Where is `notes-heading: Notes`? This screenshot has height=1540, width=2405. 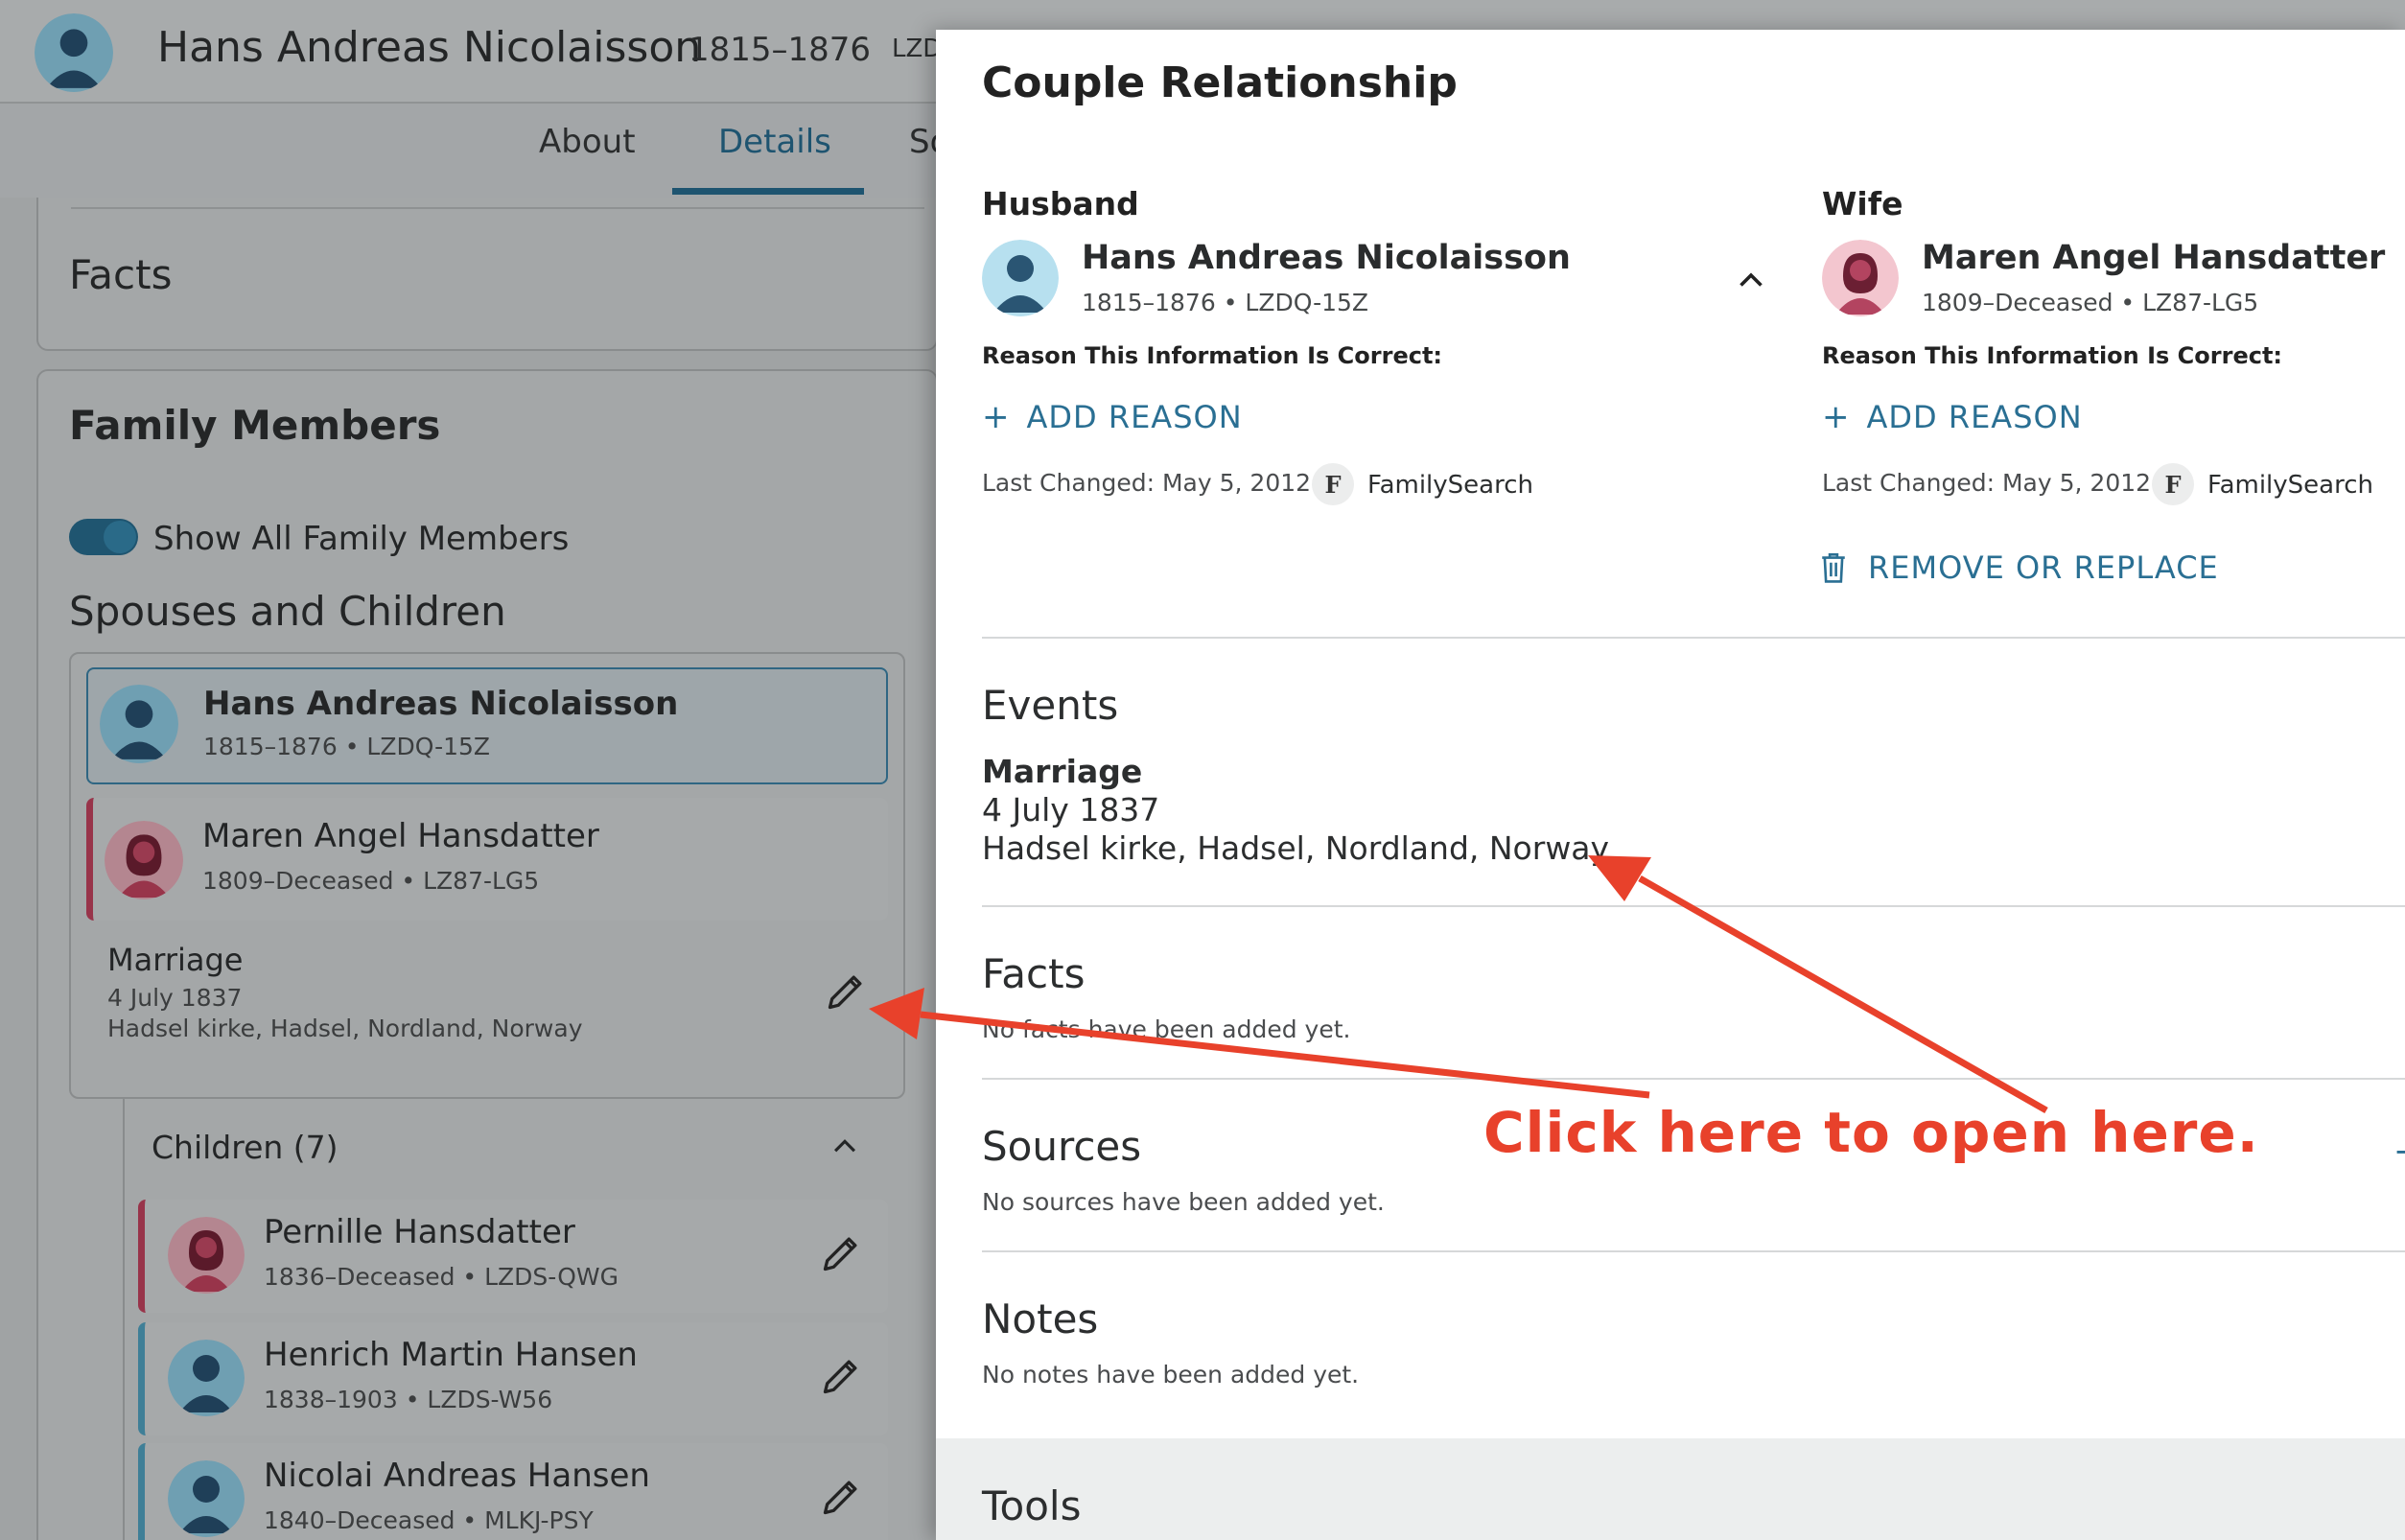
notes-heading: Notes is located at coordinates (1040, 1318).